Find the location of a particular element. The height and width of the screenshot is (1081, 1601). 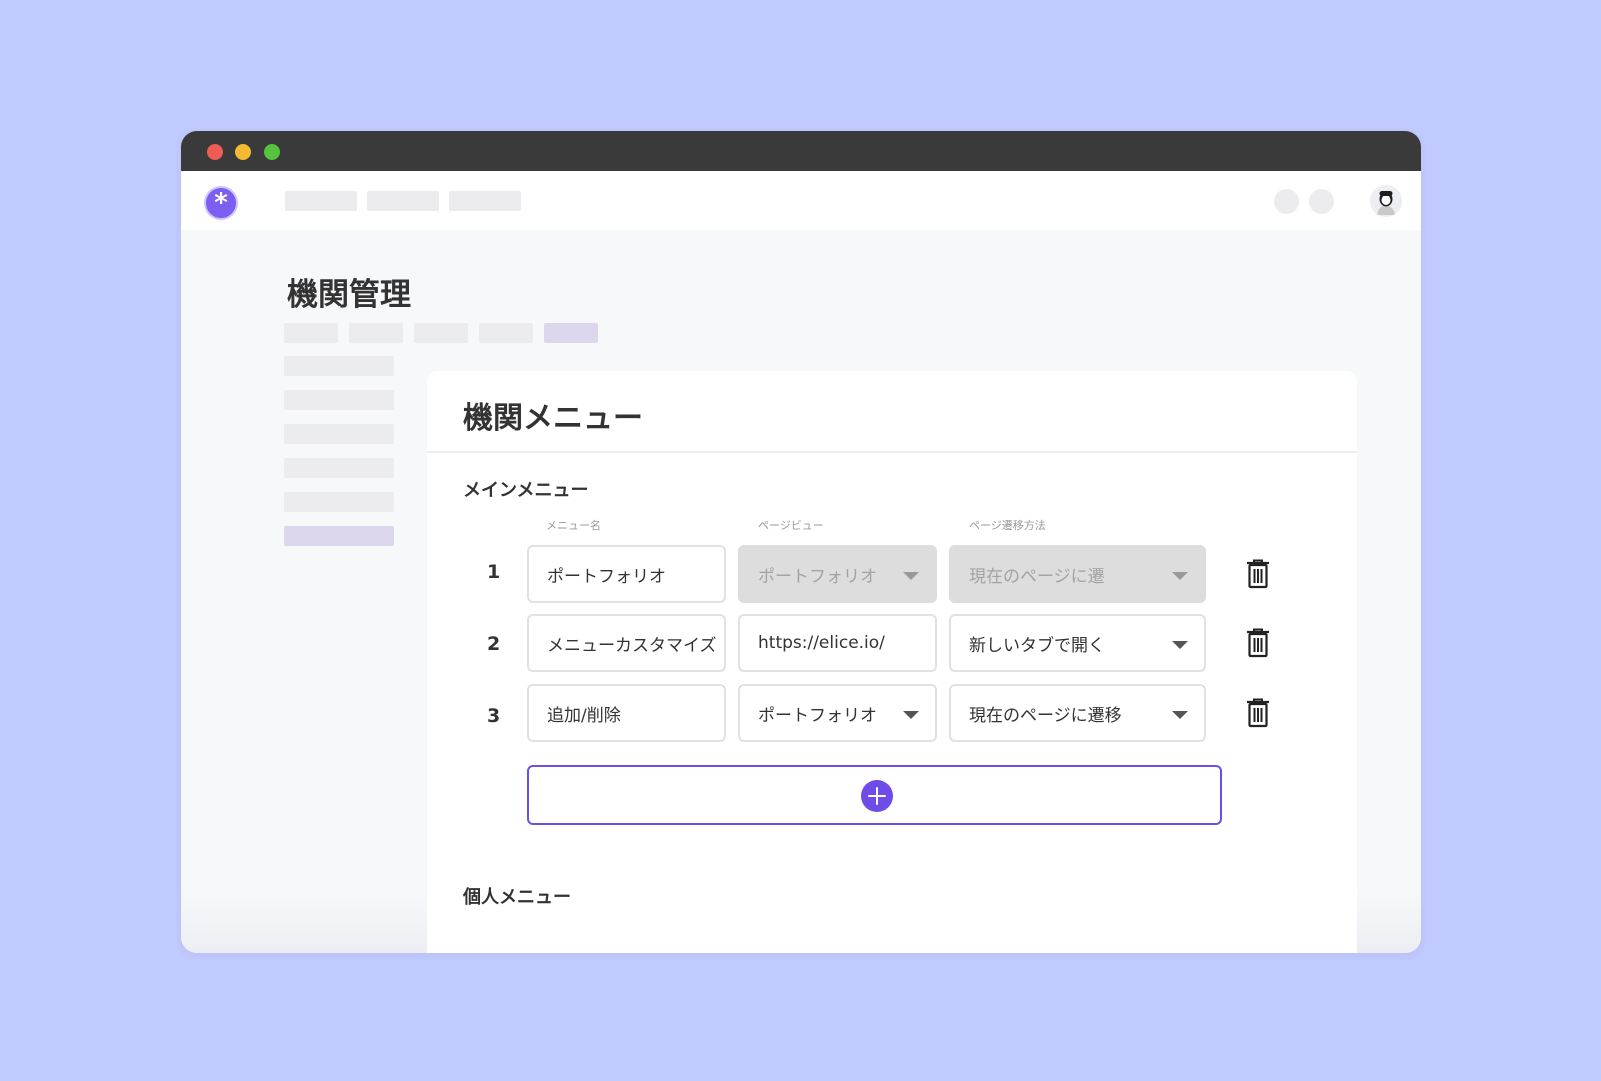

personal-menu-section-title: 個人メニュー is located at coordinates (517, 897).